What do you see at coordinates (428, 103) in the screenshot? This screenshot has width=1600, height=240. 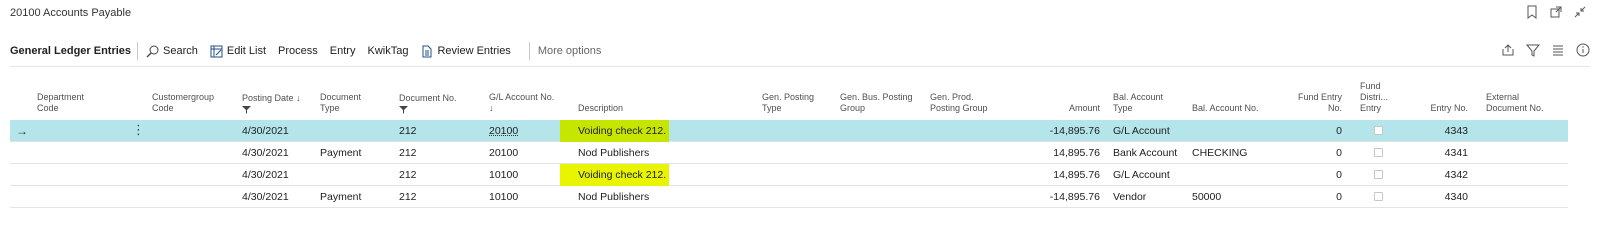 I see `col-document-no: Document No.` at bounding box center [428, 103].